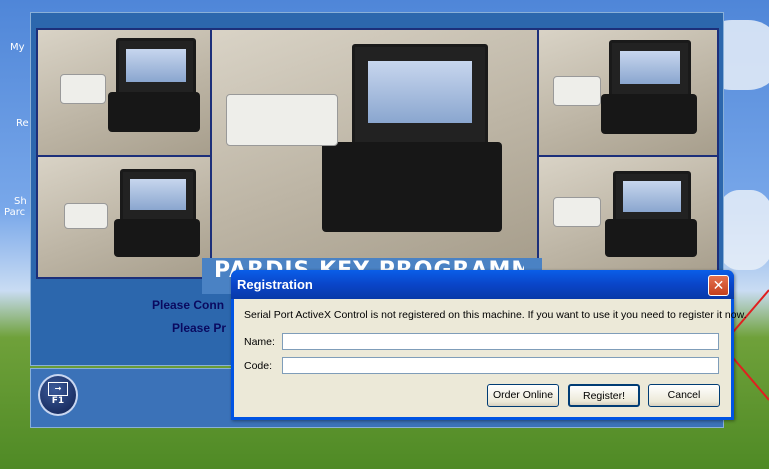 This screenshot has height=469, width=769. I want to click on name-field, so click(500, 341).